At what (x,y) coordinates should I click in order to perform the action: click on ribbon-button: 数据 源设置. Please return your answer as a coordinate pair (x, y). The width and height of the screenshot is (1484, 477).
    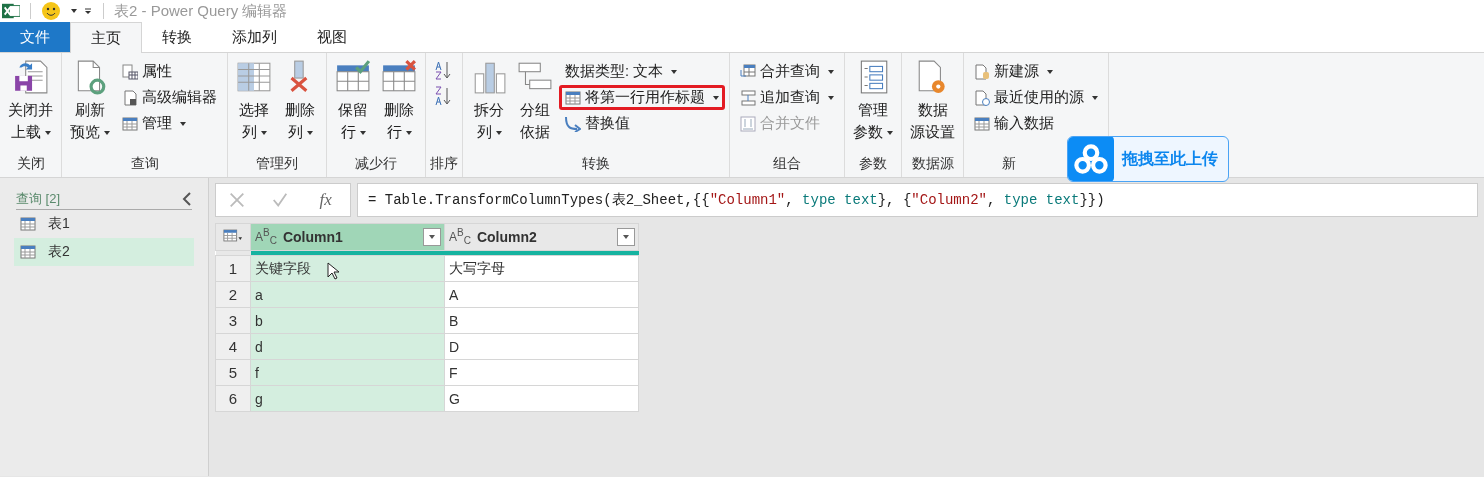
    Looking at the image, I should click on (932, 101).